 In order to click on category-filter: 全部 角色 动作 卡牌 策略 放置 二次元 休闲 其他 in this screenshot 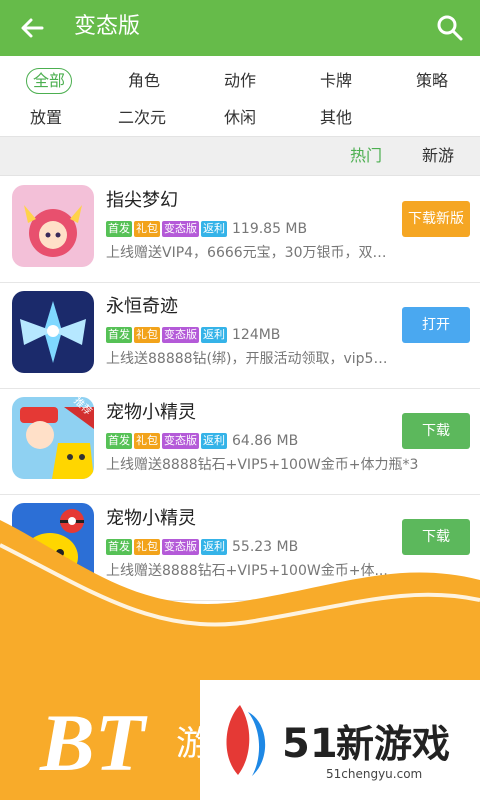, I will do `click(240, 96)`.